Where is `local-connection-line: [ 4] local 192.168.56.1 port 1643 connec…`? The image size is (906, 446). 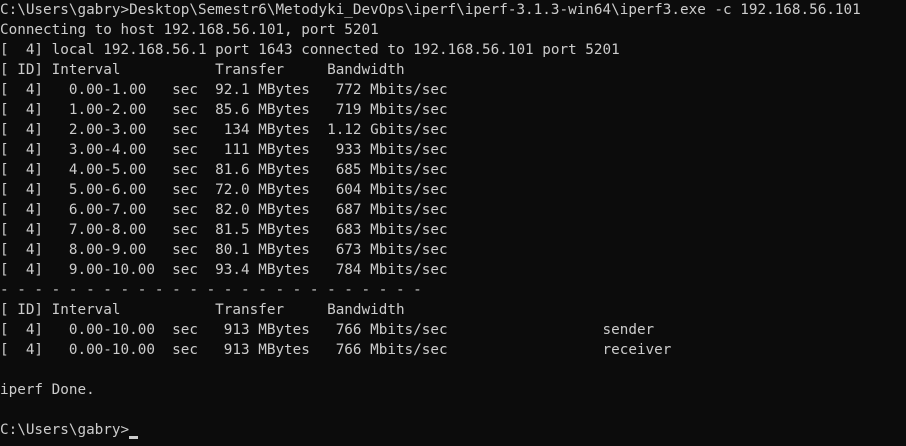
local-connection-line: [ 4] local 192.168.56.1 port 1643 connec… is located at coordinates (310, 50).